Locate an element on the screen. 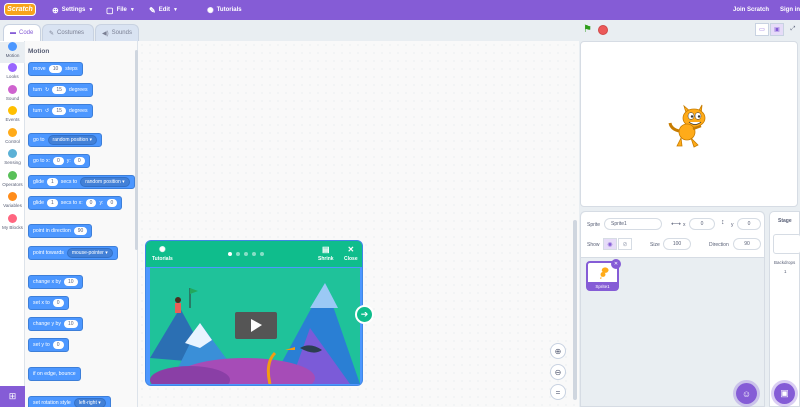  block-change-x: change x by 10 is located at coordinates (55, 282).